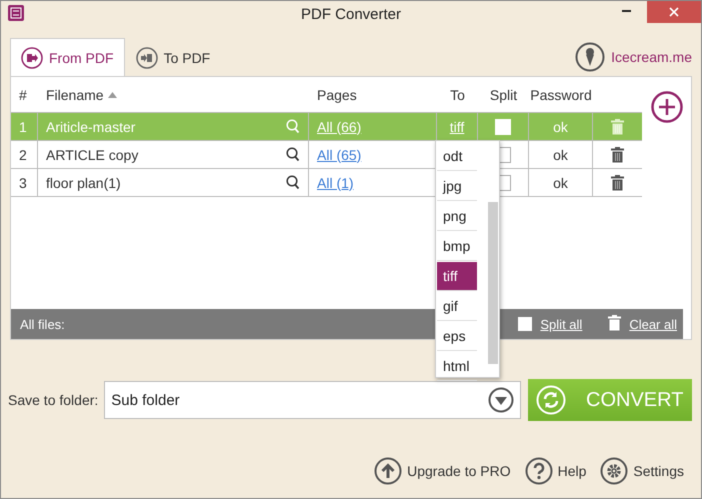  What do you see at coordinates (615, 322) in the screenshot?
I see `clear-all-icon` at bounding box center [615, 322].